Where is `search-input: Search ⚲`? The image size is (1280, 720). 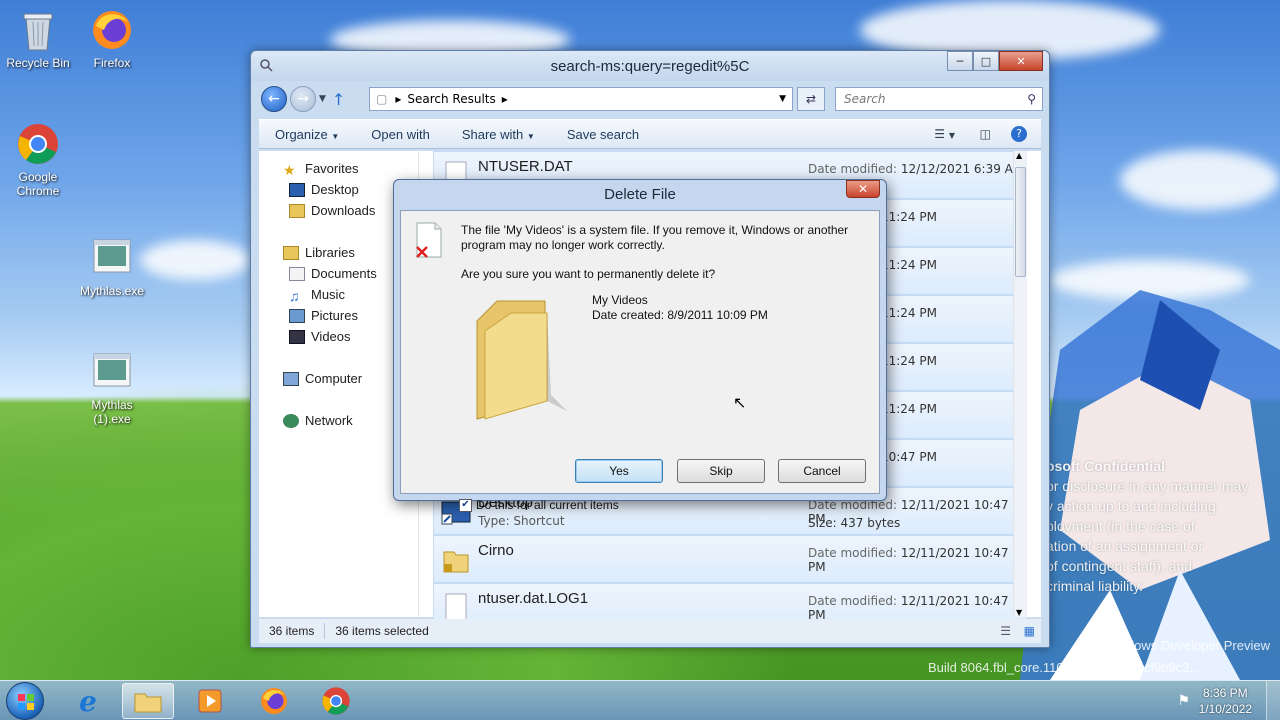
search-input: Search ⚲ is located at coordinates (939, 99).